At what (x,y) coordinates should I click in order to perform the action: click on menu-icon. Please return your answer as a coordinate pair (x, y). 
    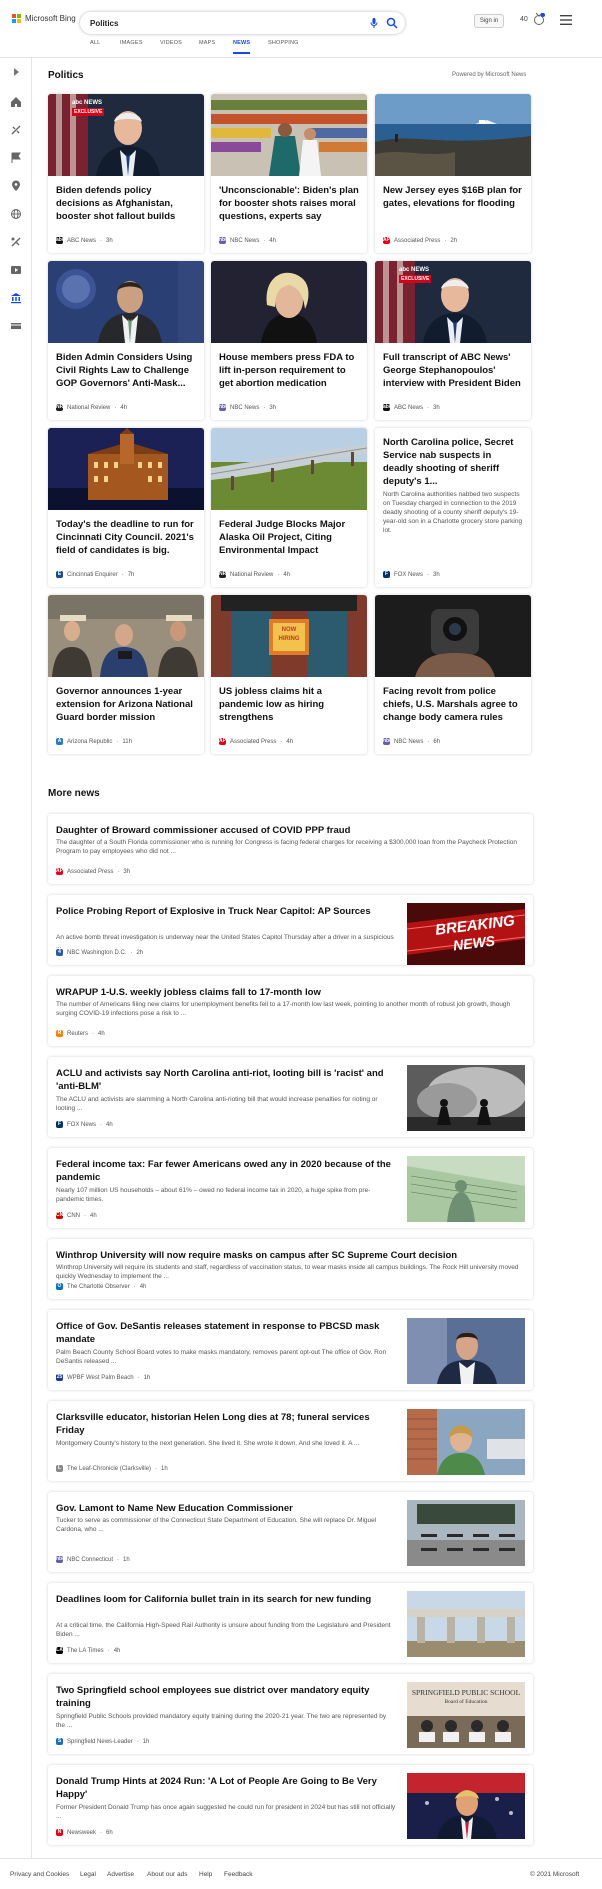
    Looking at the image, I should click on (566, 20).